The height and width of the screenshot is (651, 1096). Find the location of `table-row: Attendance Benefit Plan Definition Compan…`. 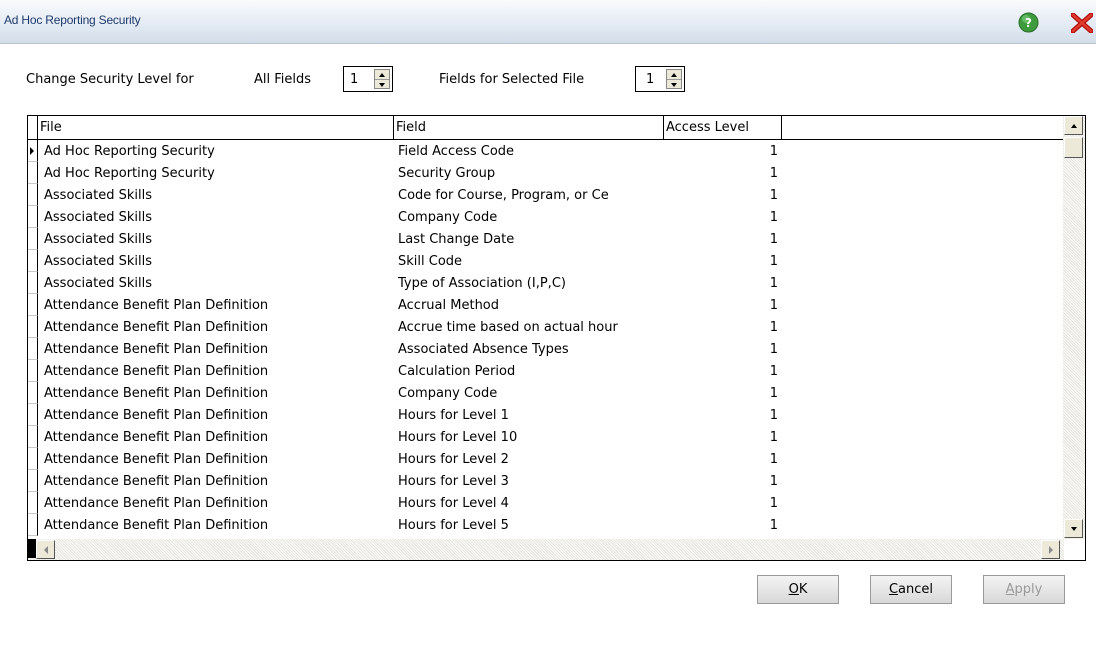

table-row: Attendance Benefit Plan Definition Compan… is located at coordinates (546, 393).